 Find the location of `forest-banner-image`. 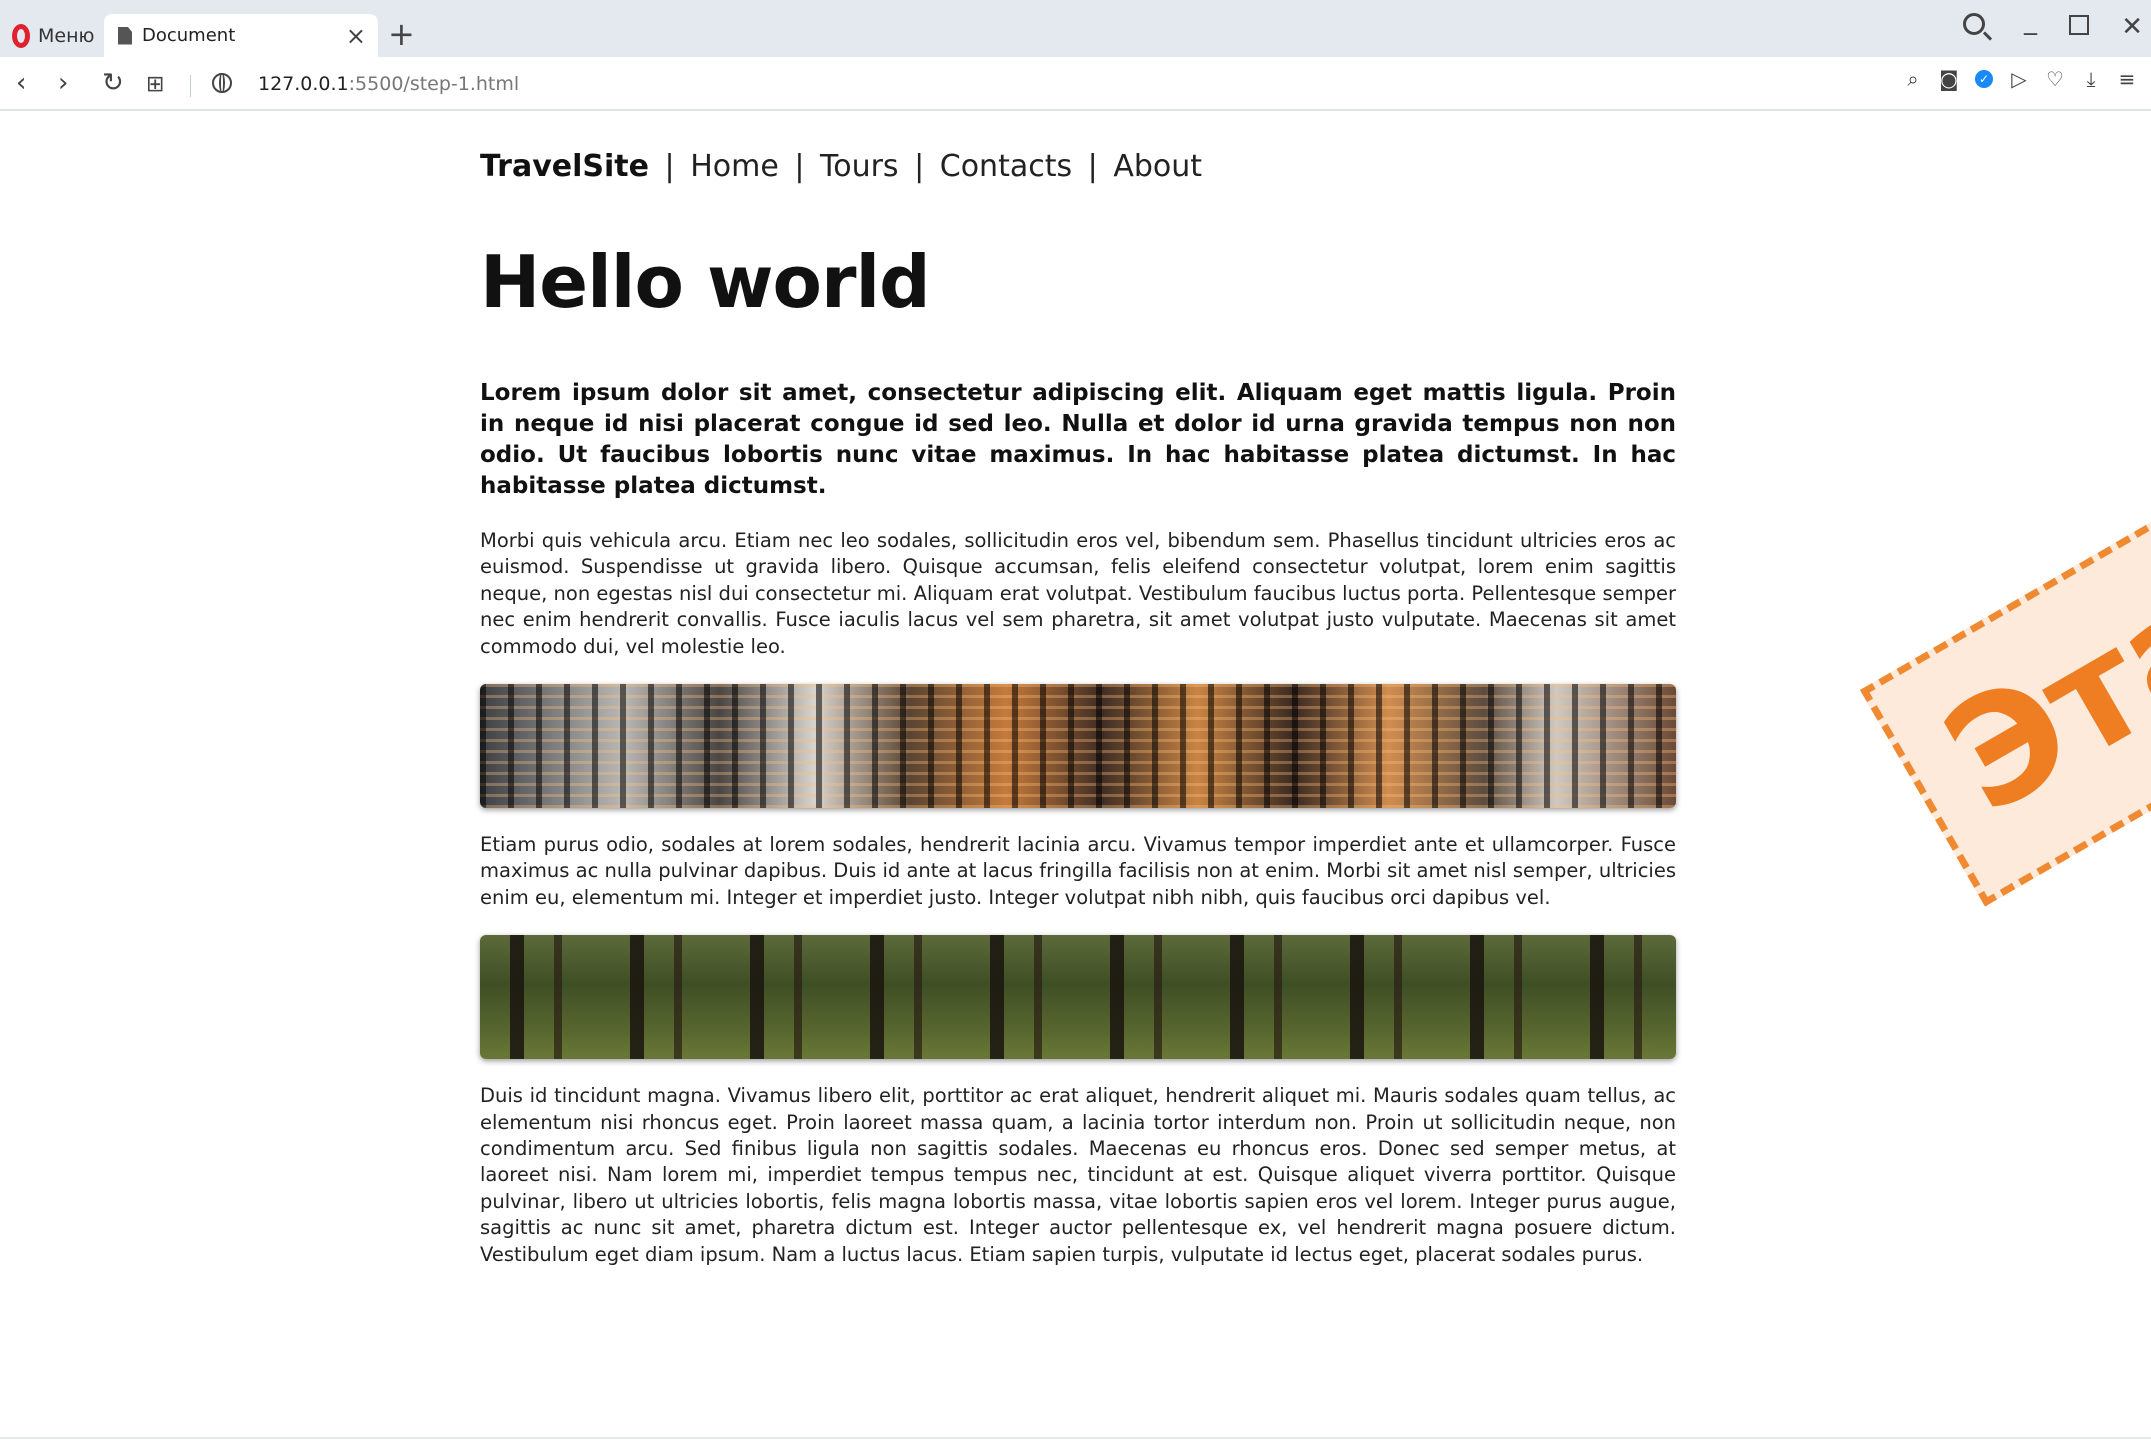

forest-banner-image is located at coordinates (1078, 997).